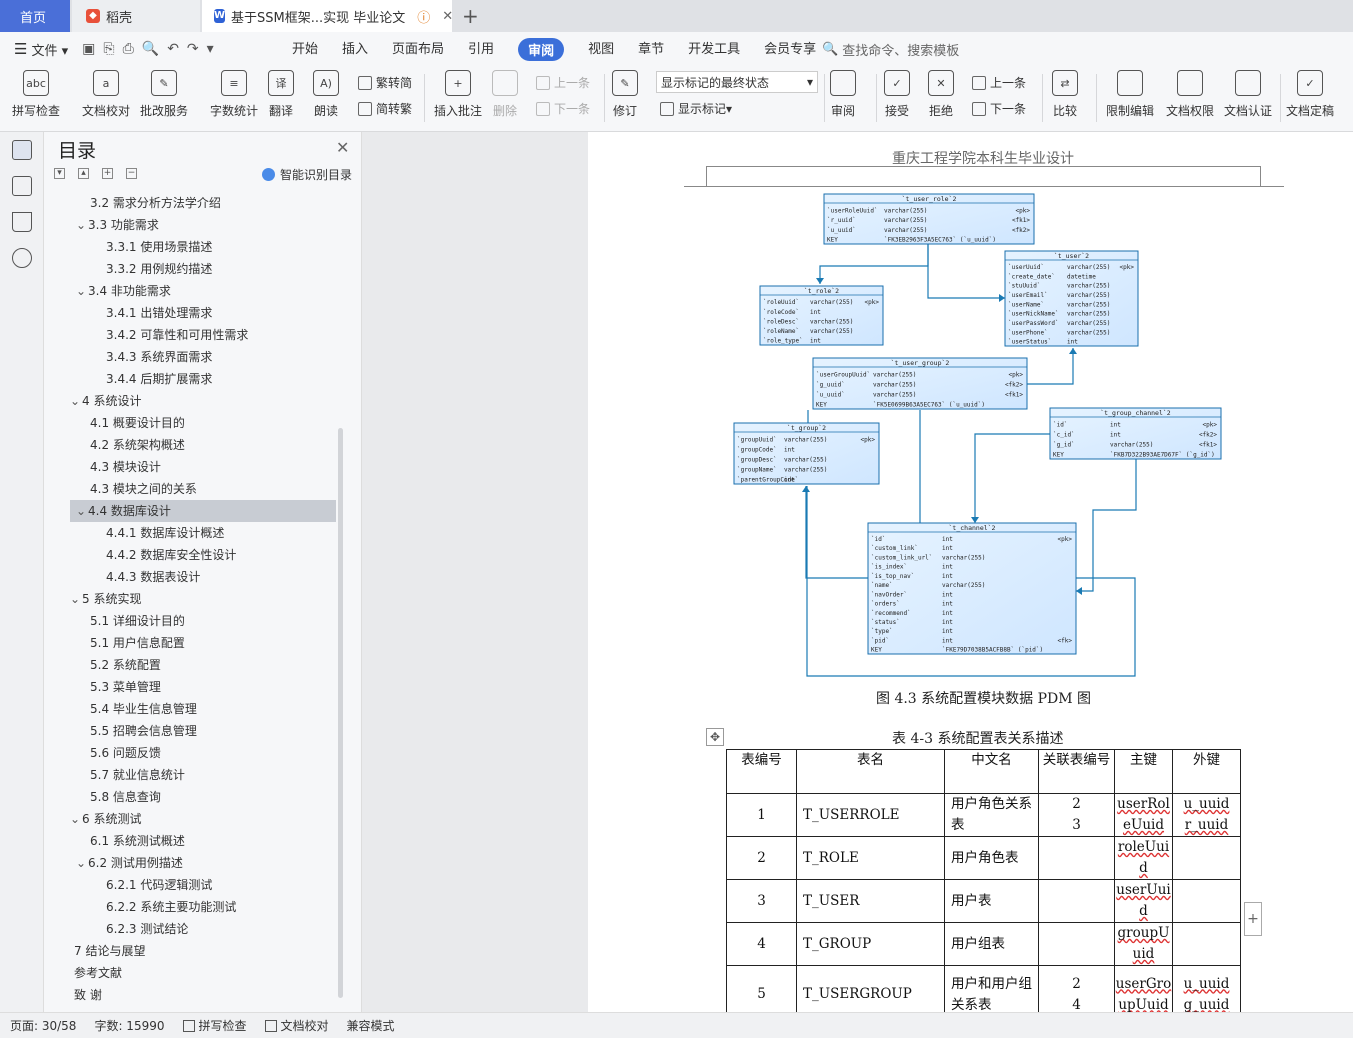  I want to click on toc-item: 4.3 模块设计, so click(203, 467).